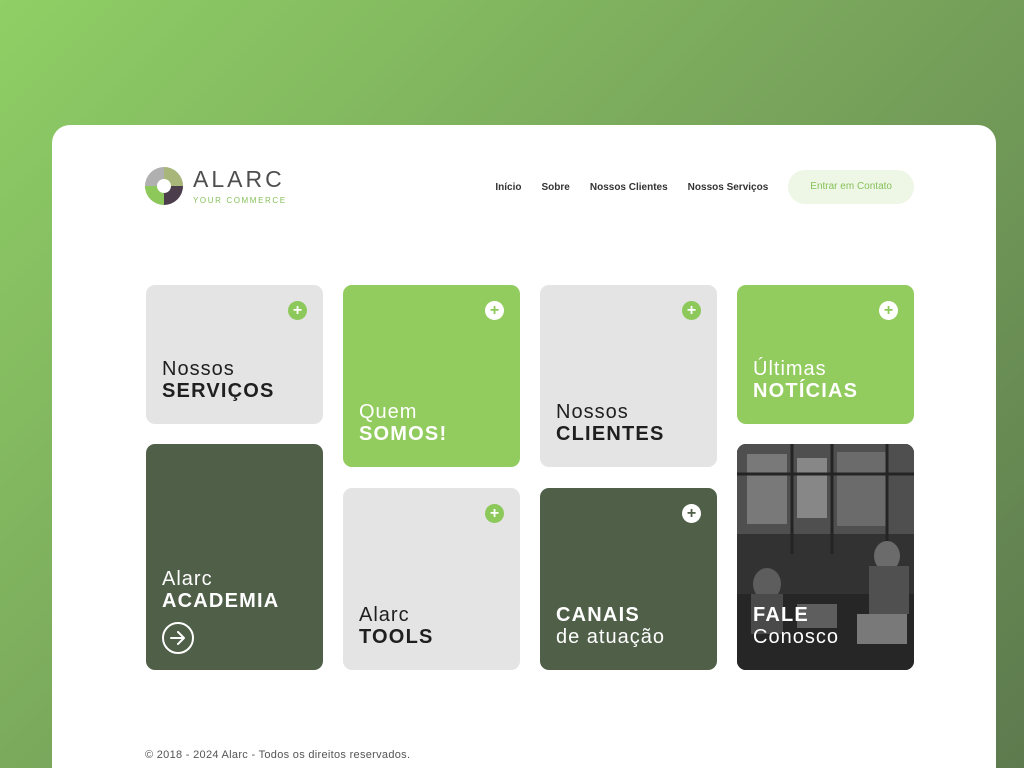 The image size is (1024, 768). What do you see at coordinates (388, 412) in the screenshot?
I see `tile-quem-somos-line1: Quem` at bounding box center [388, 412].